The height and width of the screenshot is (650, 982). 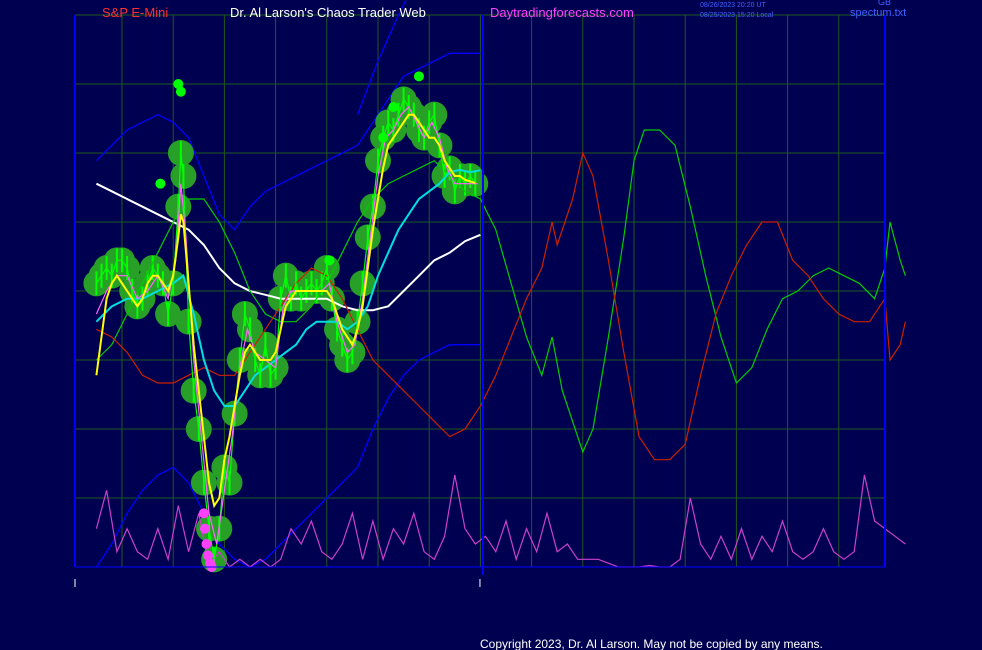 I want to click on symbol-title: S&P E-Mini, so click(x=135, y=12).